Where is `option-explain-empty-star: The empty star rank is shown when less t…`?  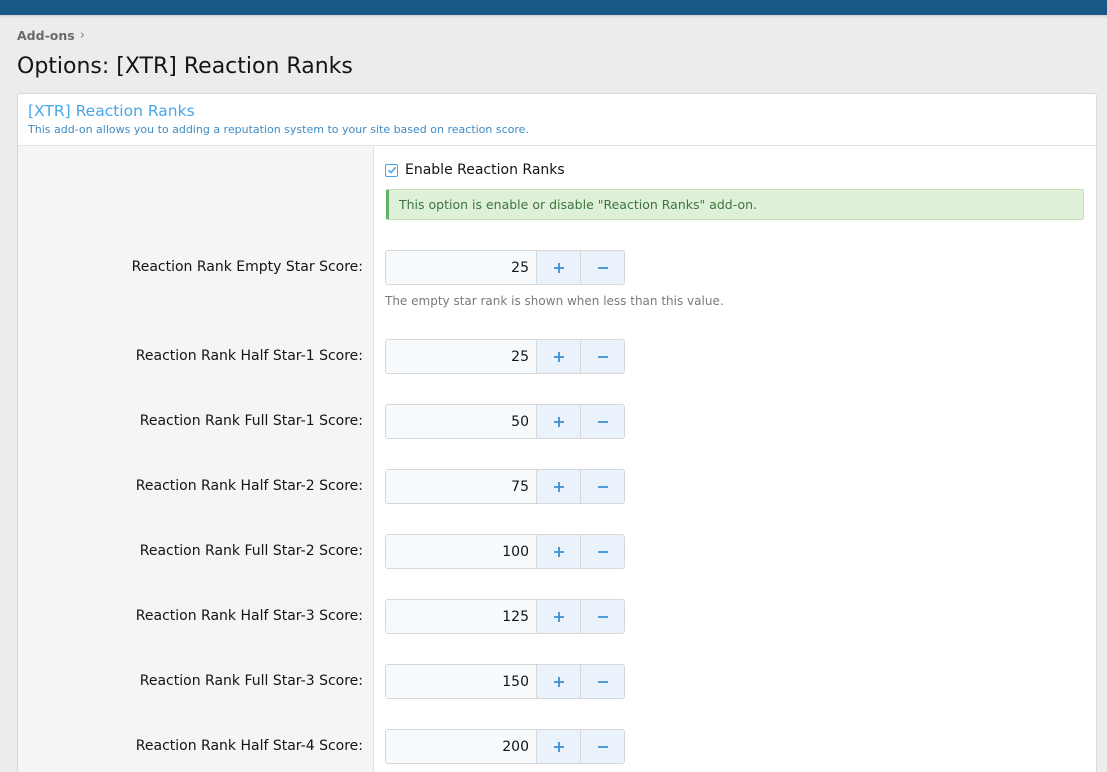
option-explain-empty-star: The empty star rank is shown when less t… is located at coordinates (554, 301).